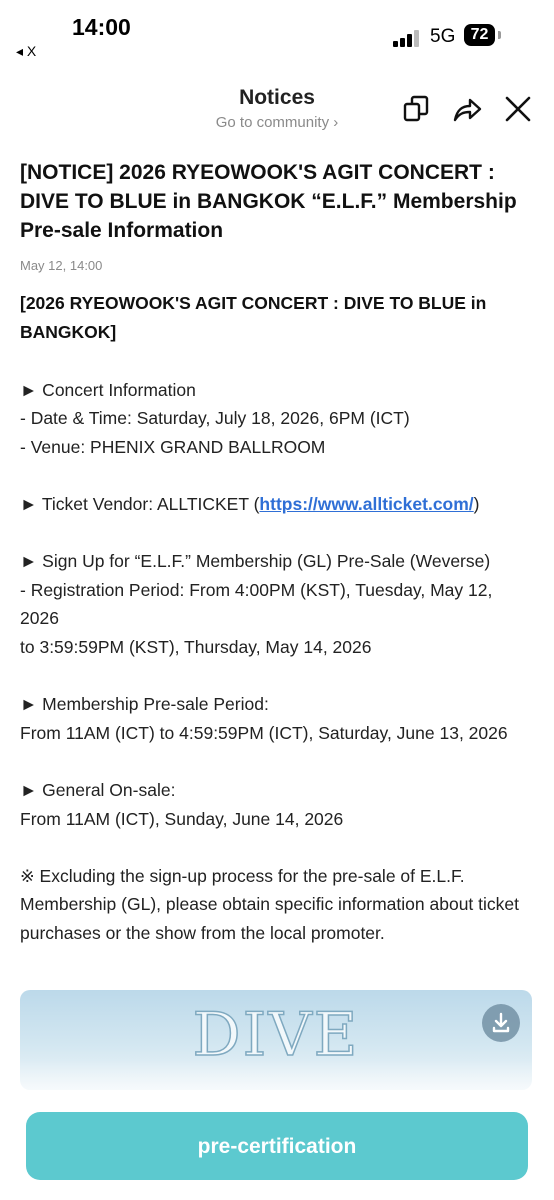 The height and width of the screenshot is (1200, 554). What do you see at coordinates (518, 109) in the screenshot?
I see `close-icon` at bounding box center [518, 109].